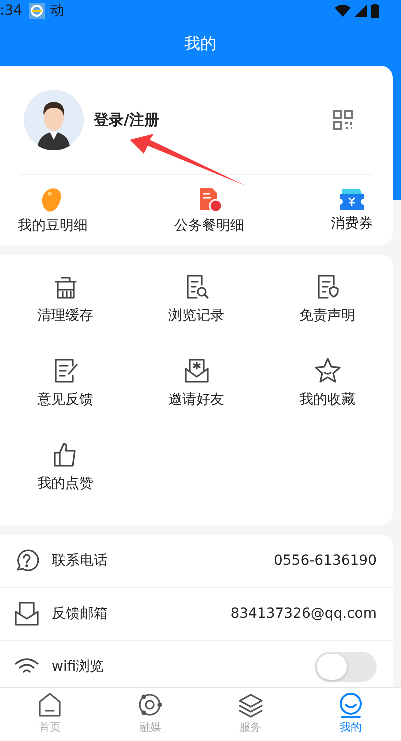 The height and width of the screenshot is (741, 401). I want to click on tool-button: 浏览记录, so click(196, 315).